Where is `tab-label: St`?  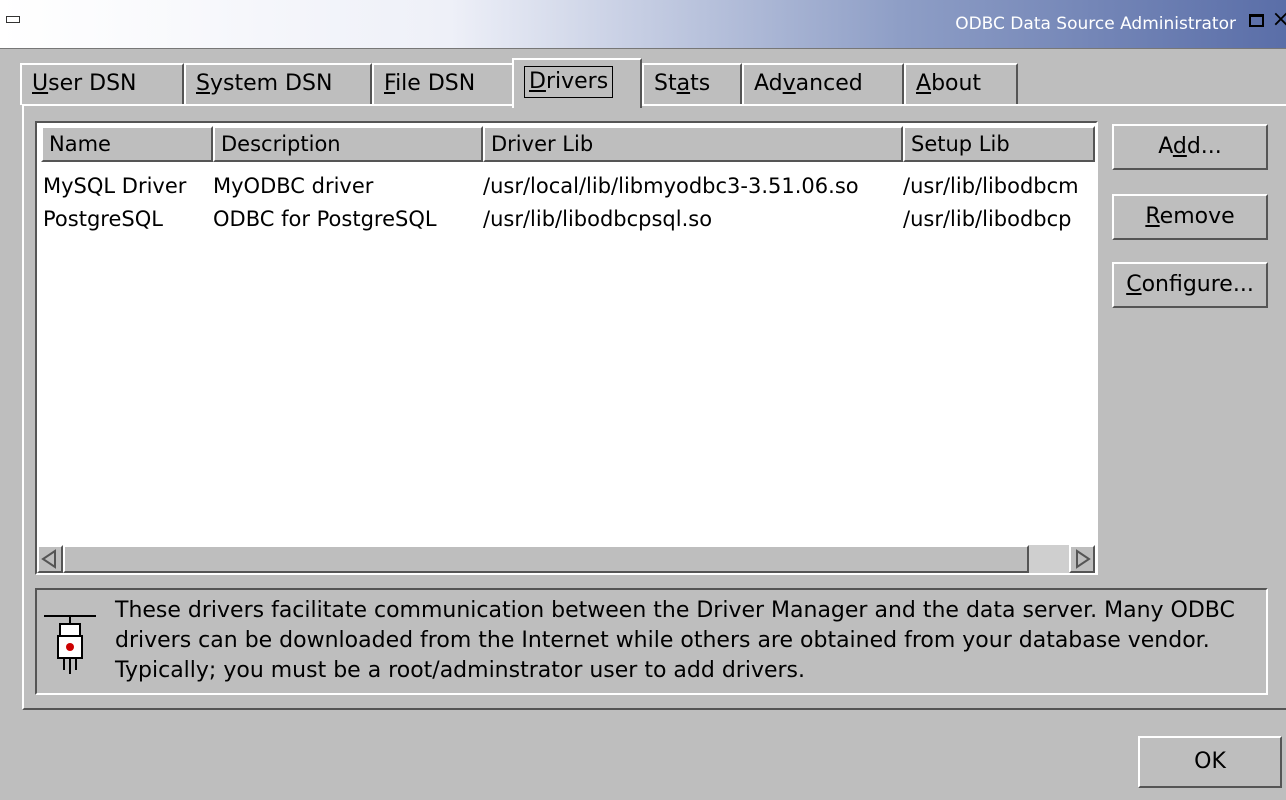 tab-label: St is located at coordinates (665, 83).